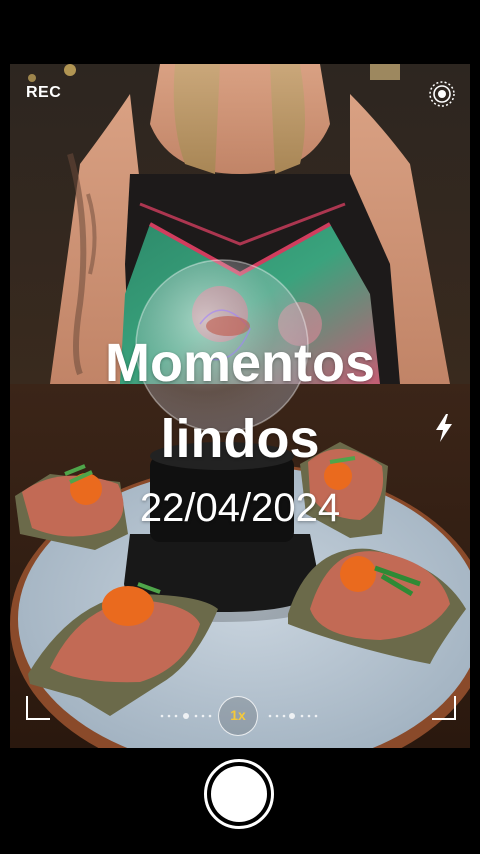  Describe the element at coordinates (442, 94) in the screenshot. I see `live-photo-icon` at that location.